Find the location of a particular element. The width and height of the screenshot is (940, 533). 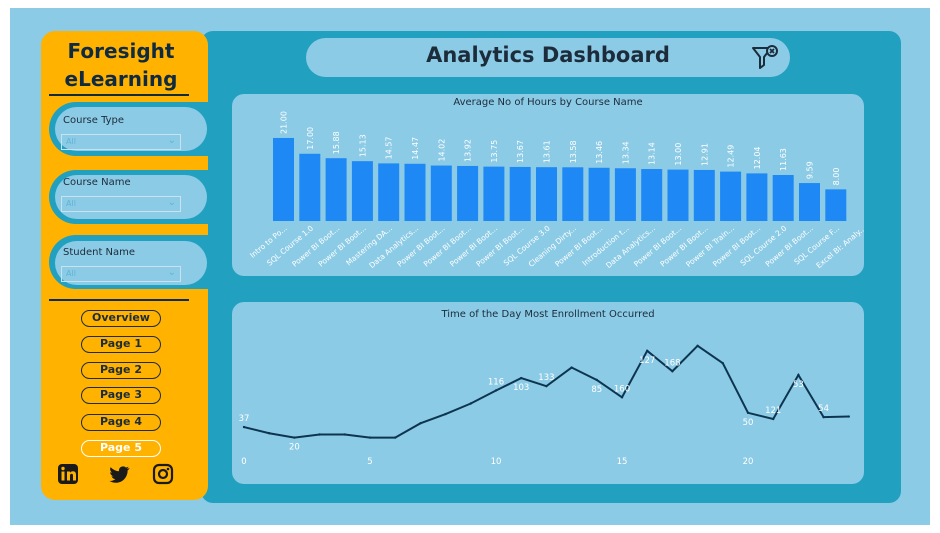

student-name-dropdown: All ⌄ is located at coordinates (121, 274).